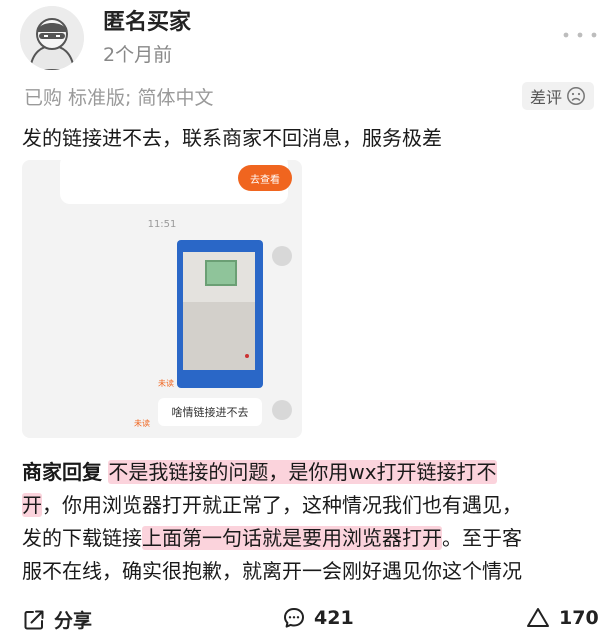 Image resolution: width=608 pixels, height=635 pixels. I want to click on comment-button: 421, so click(318, 618).